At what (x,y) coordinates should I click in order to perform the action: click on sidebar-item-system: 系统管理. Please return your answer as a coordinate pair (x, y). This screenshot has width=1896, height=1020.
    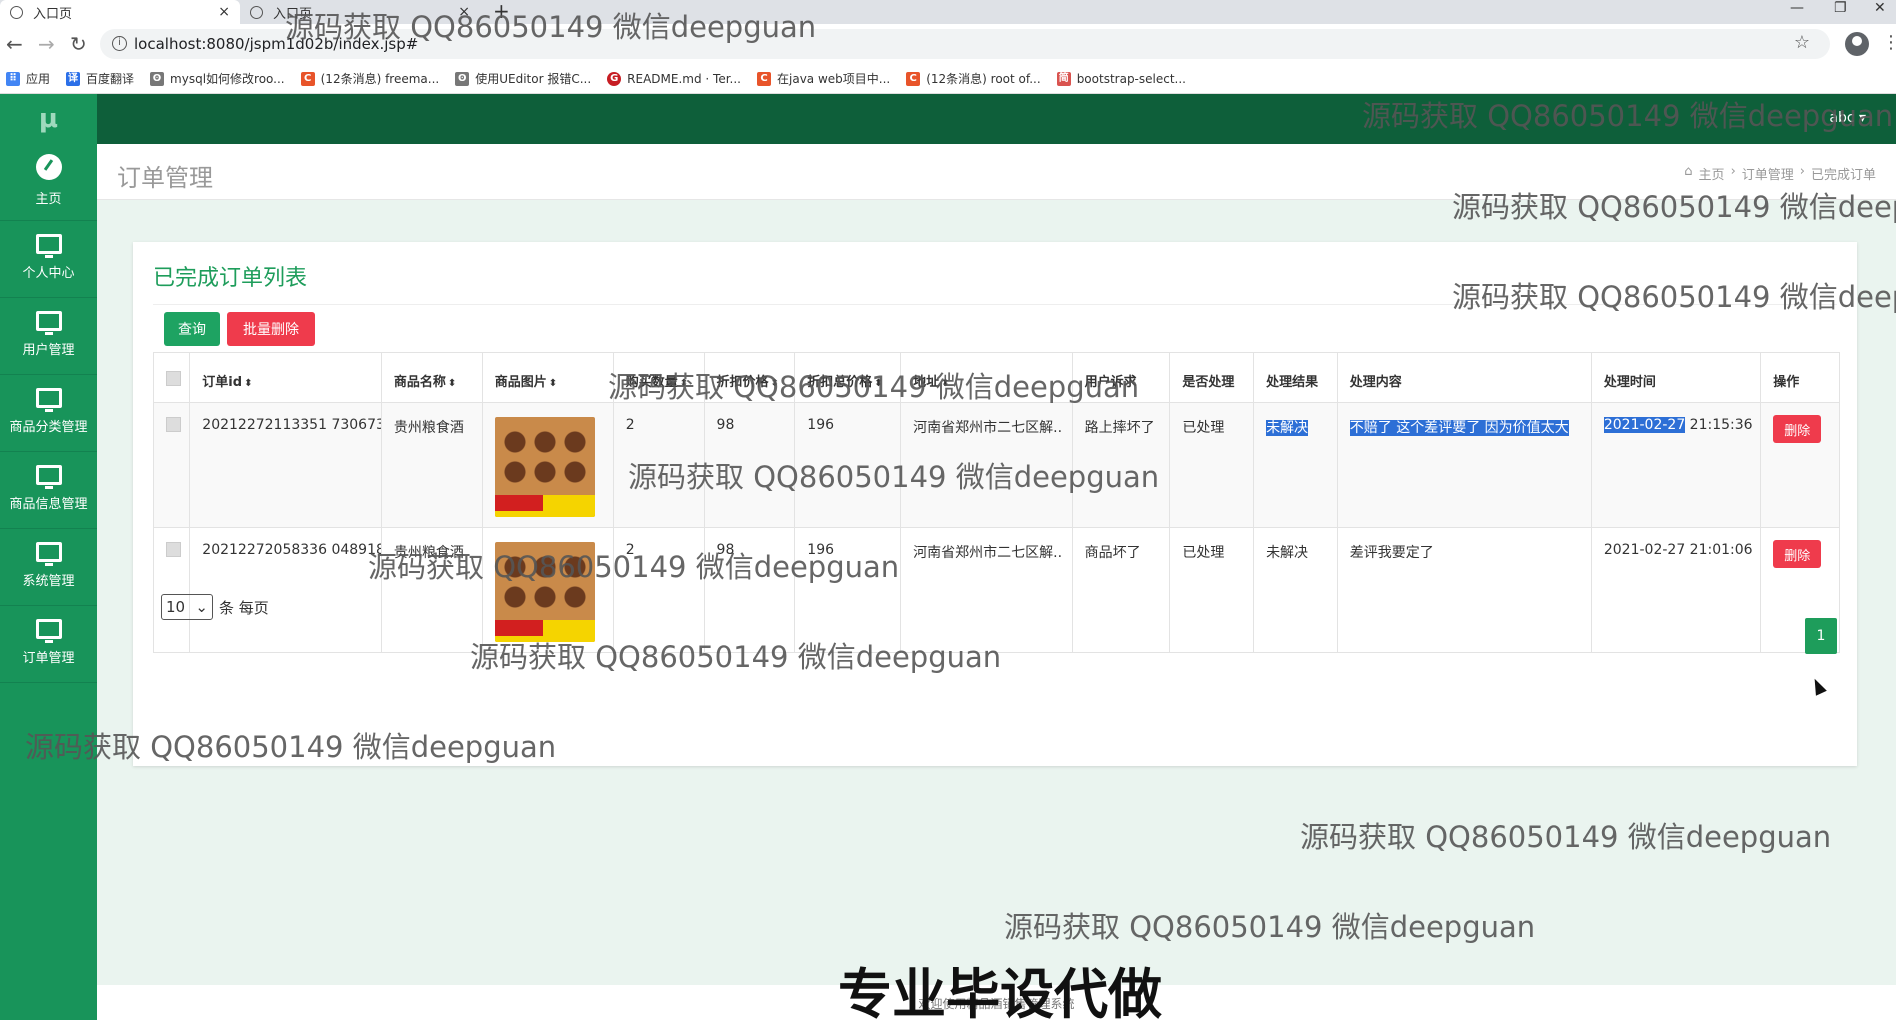
    Looking at the image, I should click on (48, 567).